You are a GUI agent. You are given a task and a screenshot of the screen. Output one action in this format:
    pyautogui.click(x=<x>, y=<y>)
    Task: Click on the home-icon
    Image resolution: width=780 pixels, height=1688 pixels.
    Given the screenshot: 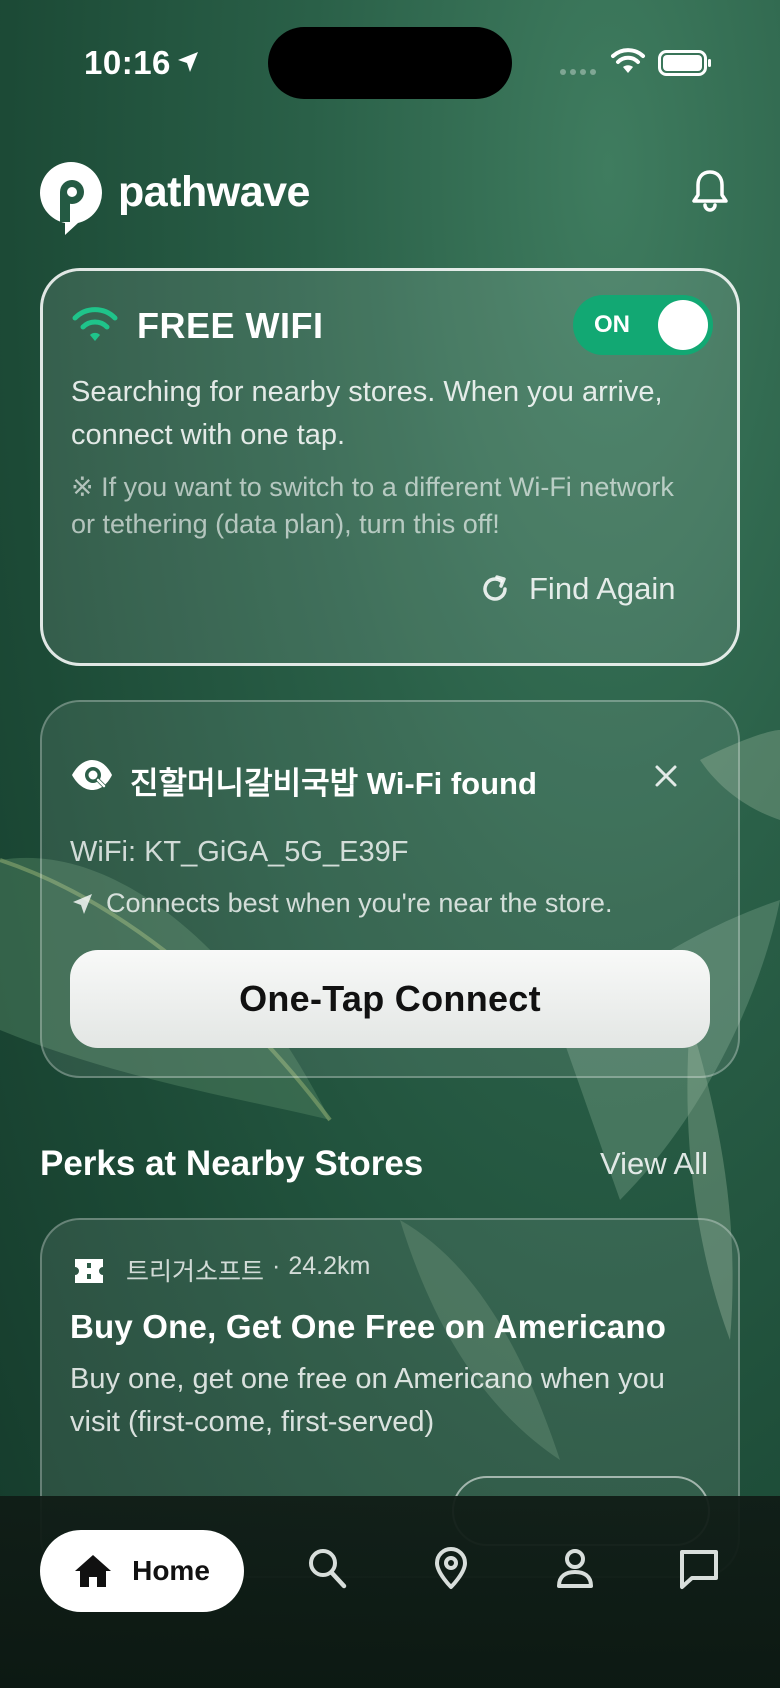 What is the action you would take?
    pyautogui.click(x=93, y=1571)
    